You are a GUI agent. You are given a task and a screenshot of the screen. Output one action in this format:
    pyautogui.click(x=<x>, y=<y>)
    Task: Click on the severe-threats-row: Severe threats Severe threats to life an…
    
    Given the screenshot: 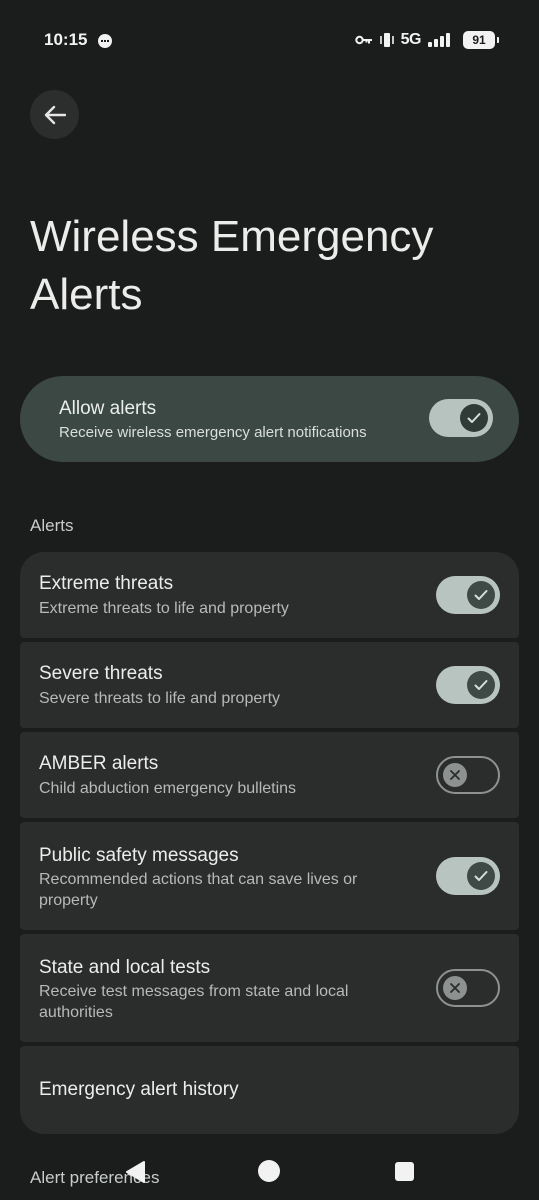 What is the action you would take?
    pyautogui.click(x=269, y=685)
    